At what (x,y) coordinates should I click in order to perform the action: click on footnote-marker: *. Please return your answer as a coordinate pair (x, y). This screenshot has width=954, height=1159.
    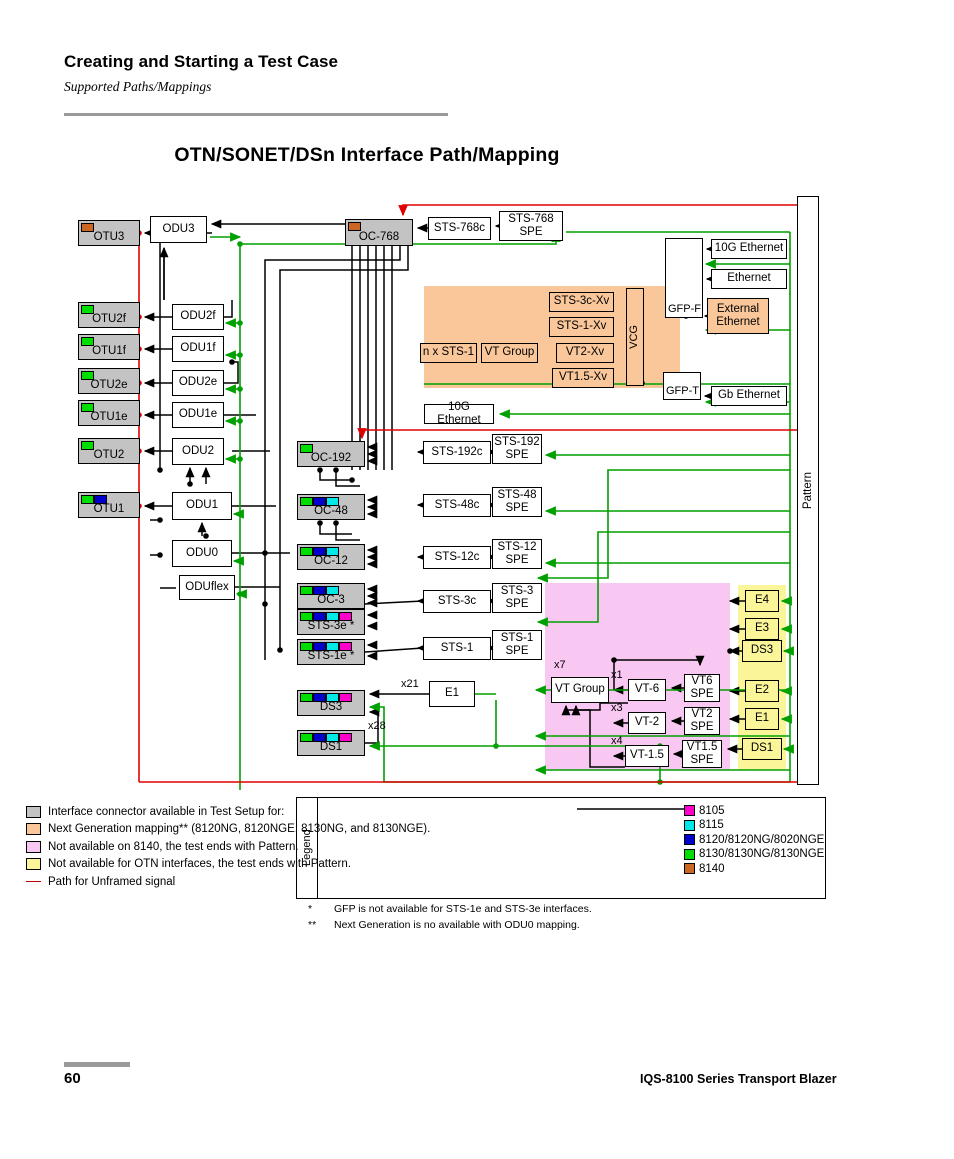
    Looking at the image, I should click on (310, 909).